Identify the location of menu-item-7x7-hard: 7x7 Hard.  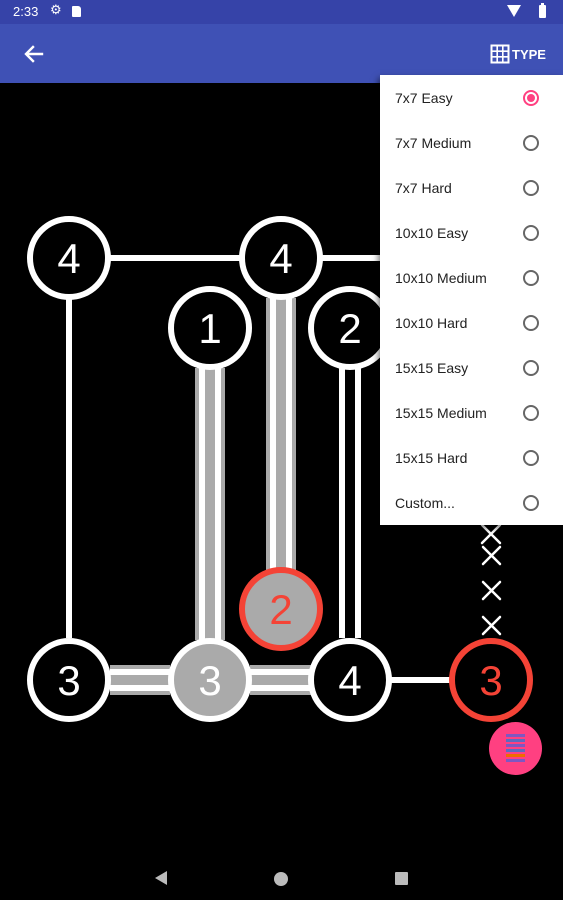
(471, 187).